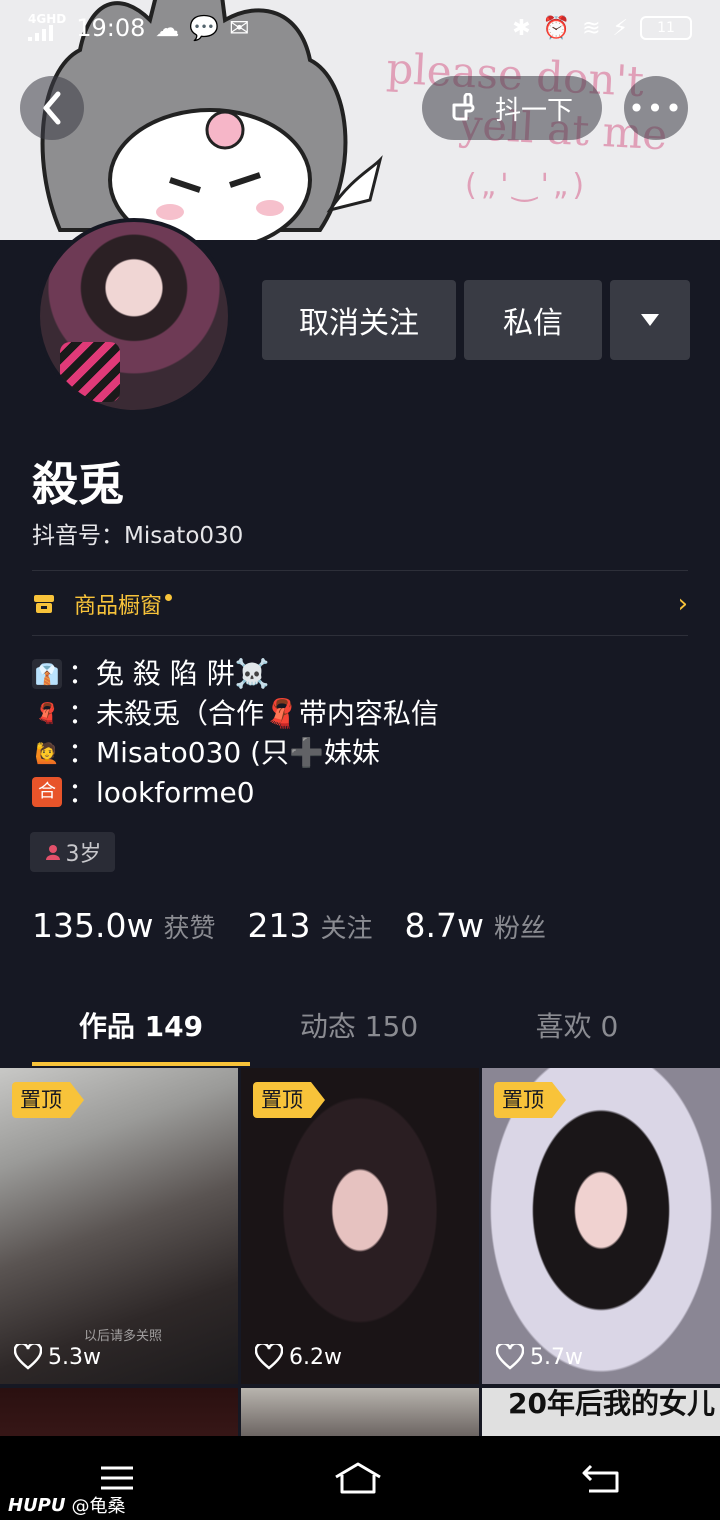  Describe the element at coordinates (527, 185) in the screenshot. I see `banner-face-text: („'‿'„)` at that location.